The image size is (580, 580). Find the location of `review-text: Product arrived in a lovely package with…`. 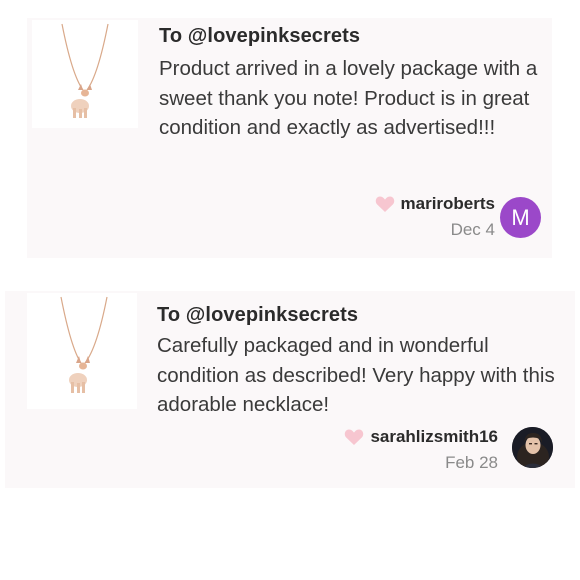

review-text: Product arrived in a lovely package with… is located at coordinates (348, 98).